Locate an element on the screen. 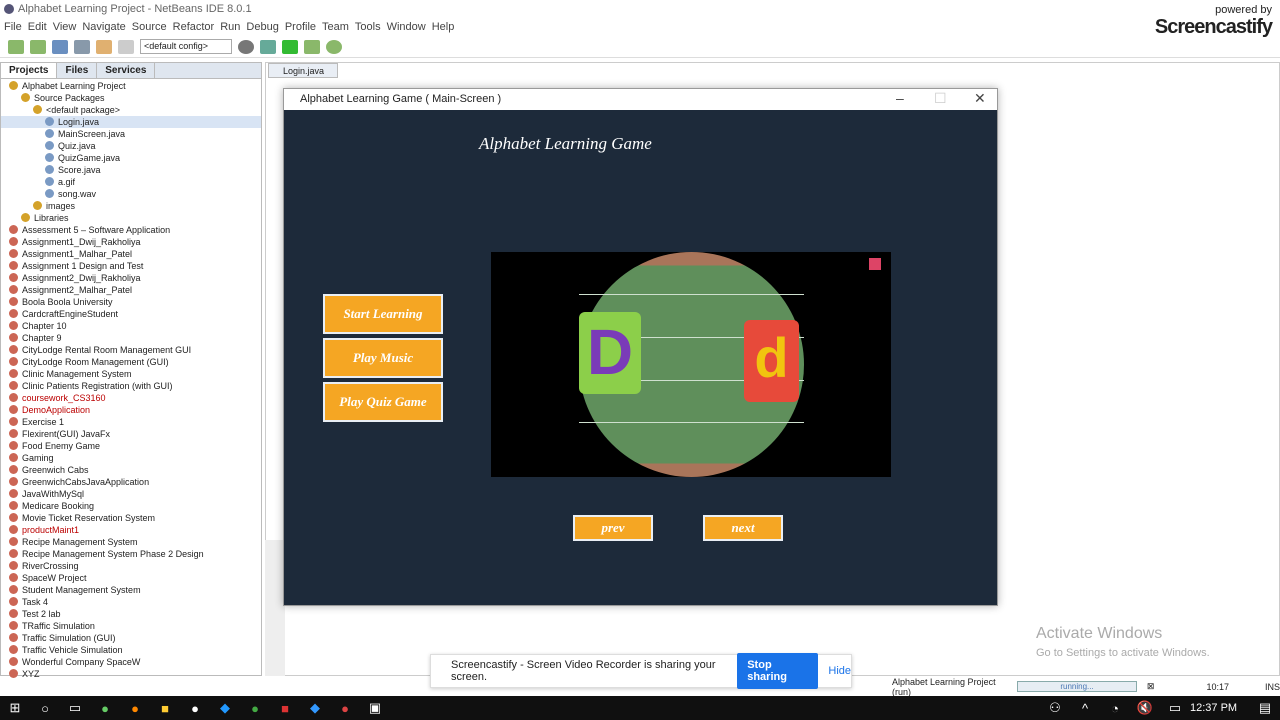  vscode-icon: ◆ is located at coordinates (225, 708).